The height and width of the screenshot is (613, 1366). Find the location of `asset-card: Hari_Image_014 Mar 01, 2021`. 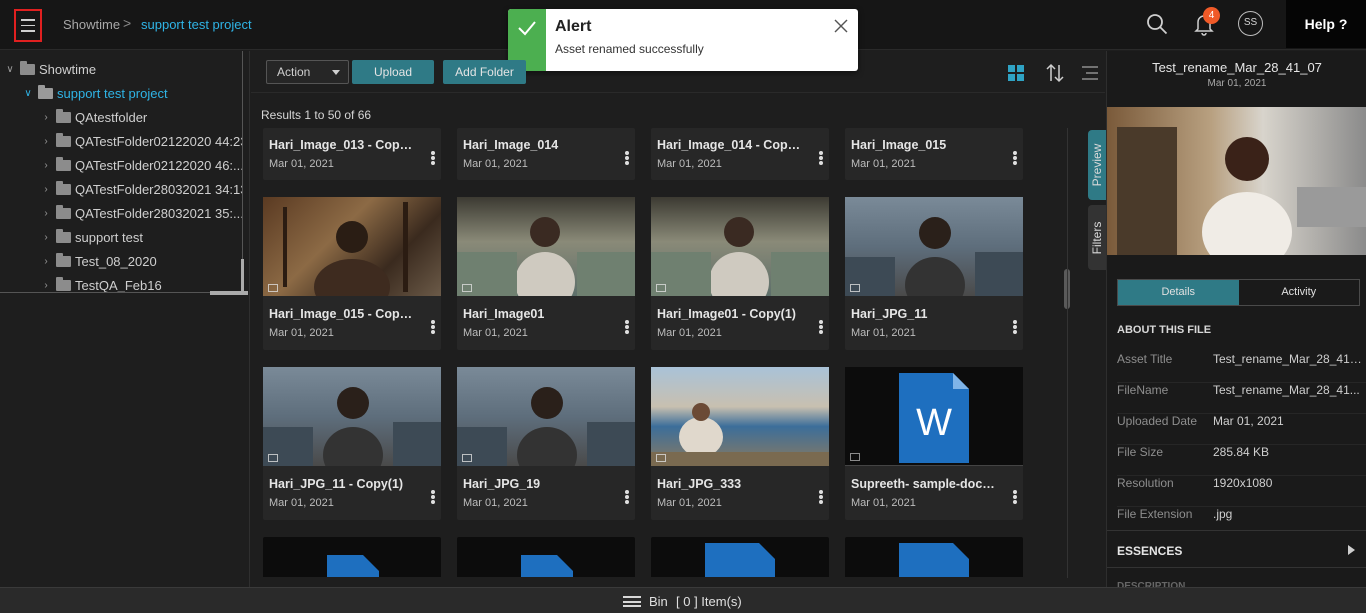

asset-card: Hari_Image_014 Mar 01, 2021 is located at coordinates (546, 154).